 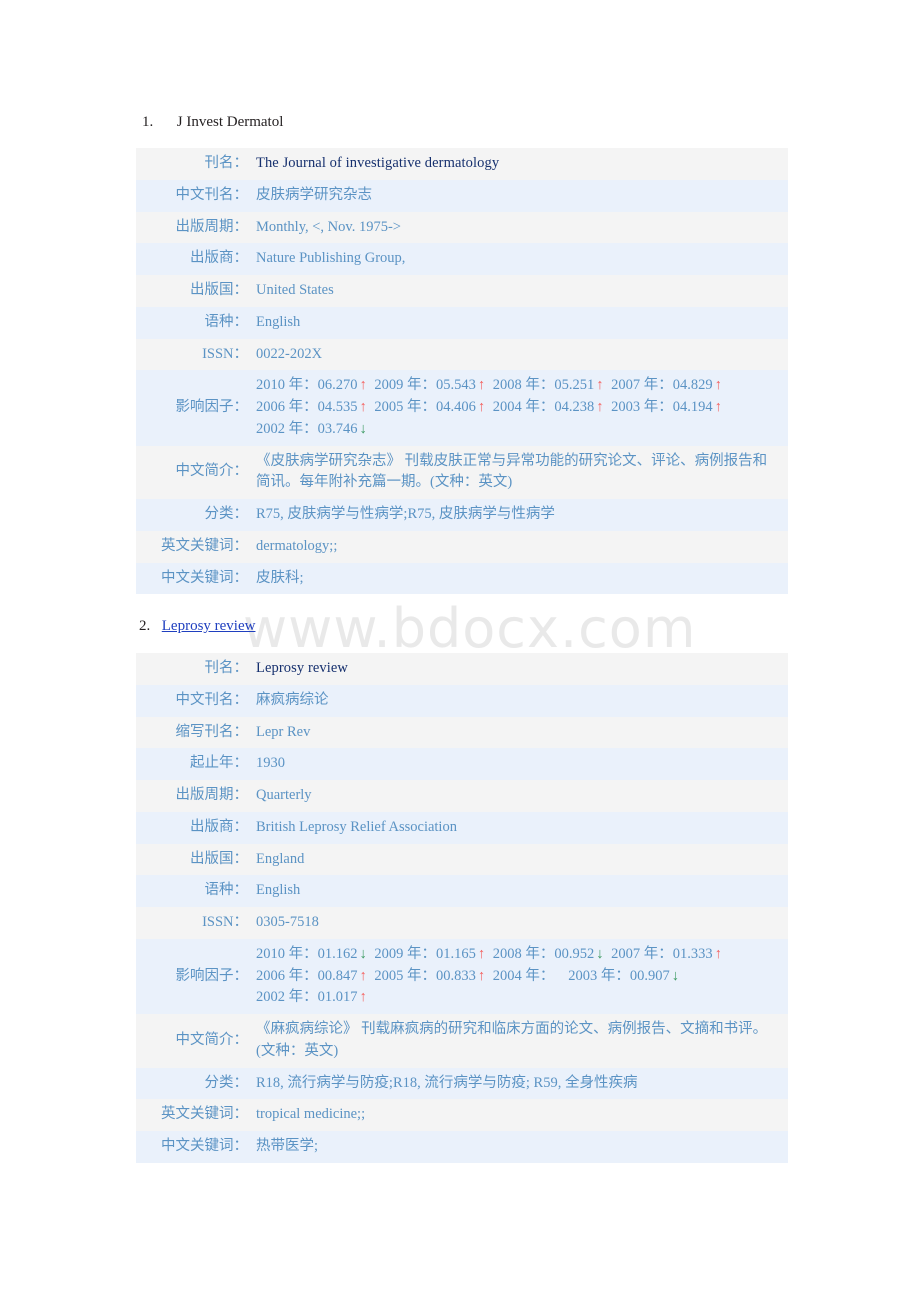 I want to click on table-row: 出版商： Nature Publishing Group,, so click(x=462, y=259).